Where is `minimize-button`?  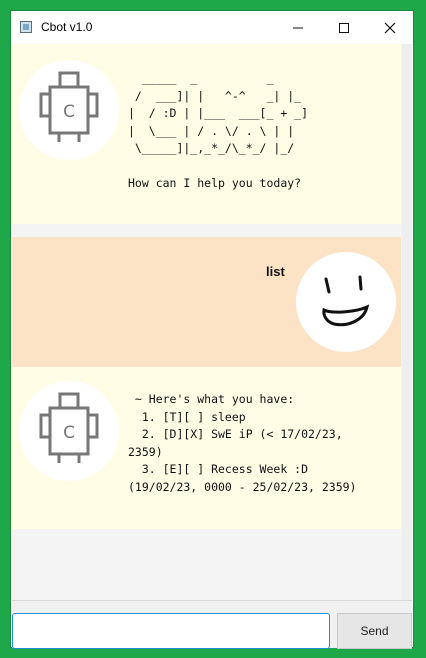
minimize-button is located at coordinates (298, 27).